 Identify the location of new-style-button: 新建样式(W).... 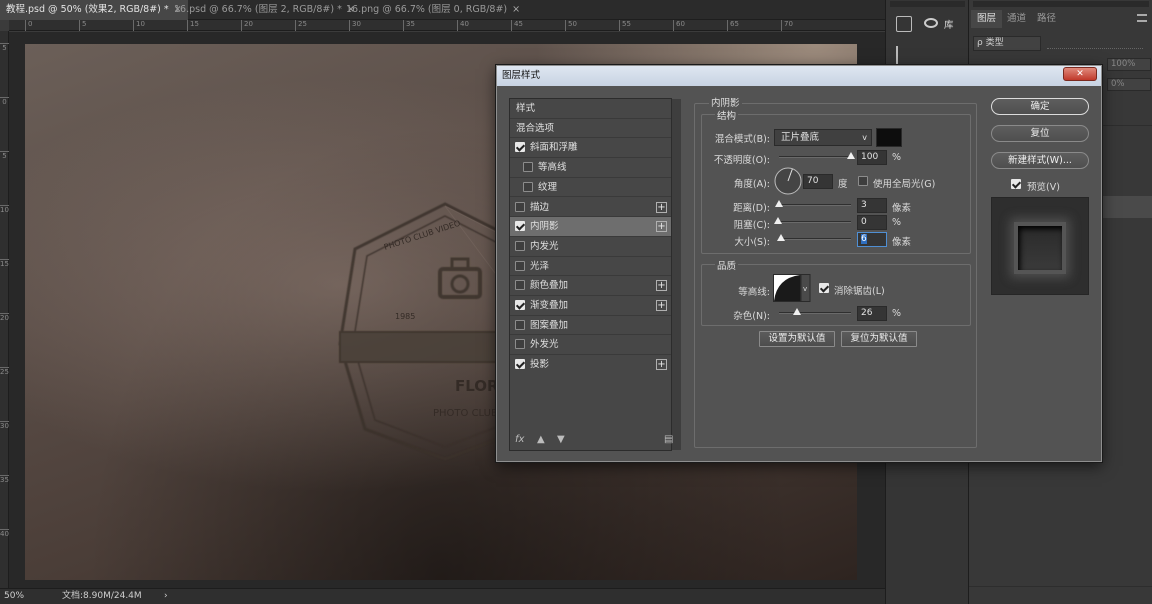
(1040, 160).